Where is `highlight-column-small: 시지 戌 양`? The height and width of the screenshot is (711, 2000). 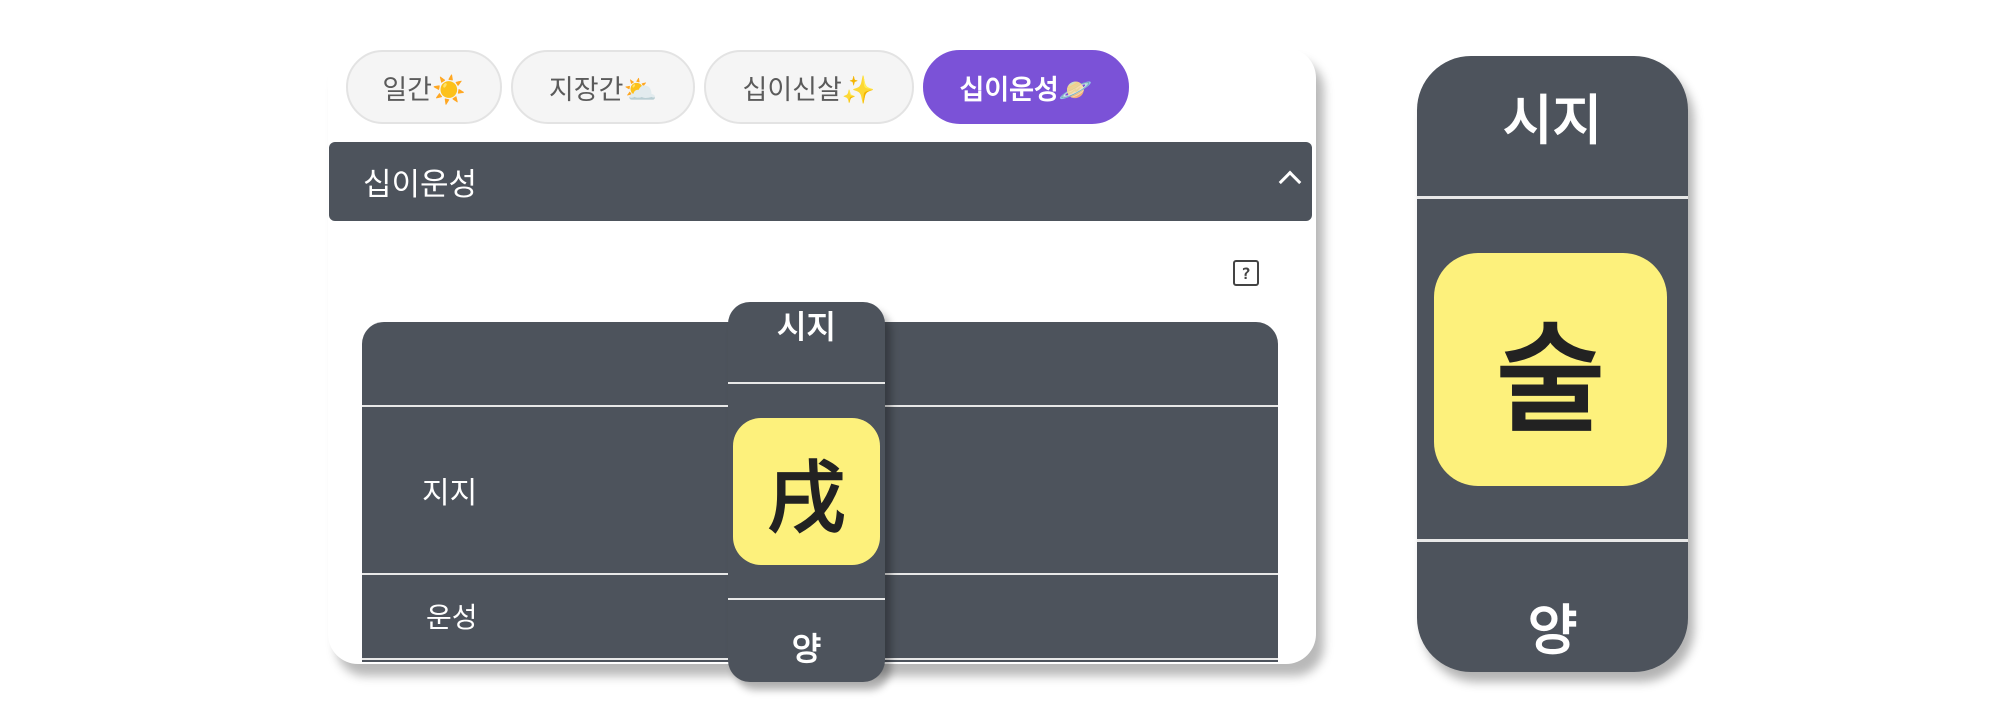
highlight-column-small: 시지 戌 양 is located at coordinates (806, 492).